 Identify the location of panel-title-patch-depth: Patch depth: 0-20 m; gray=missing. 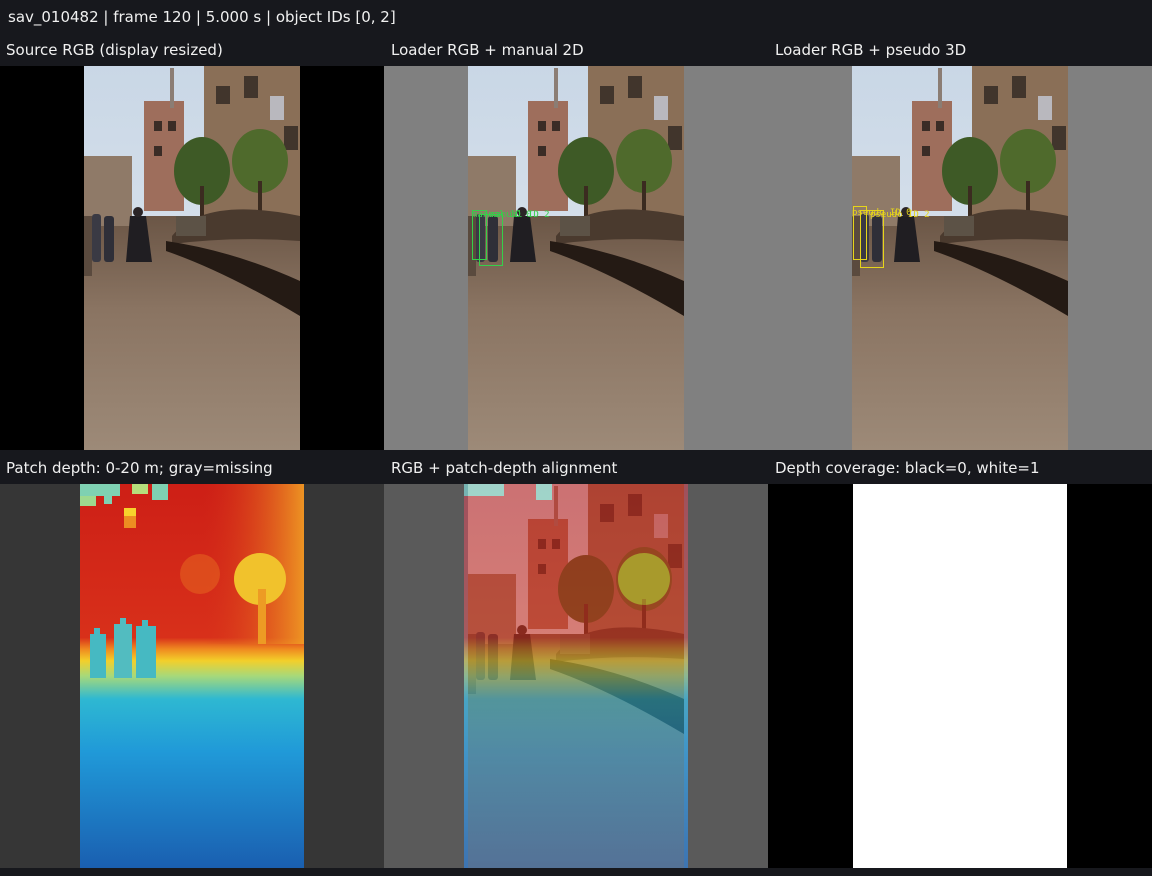
(139, 468).